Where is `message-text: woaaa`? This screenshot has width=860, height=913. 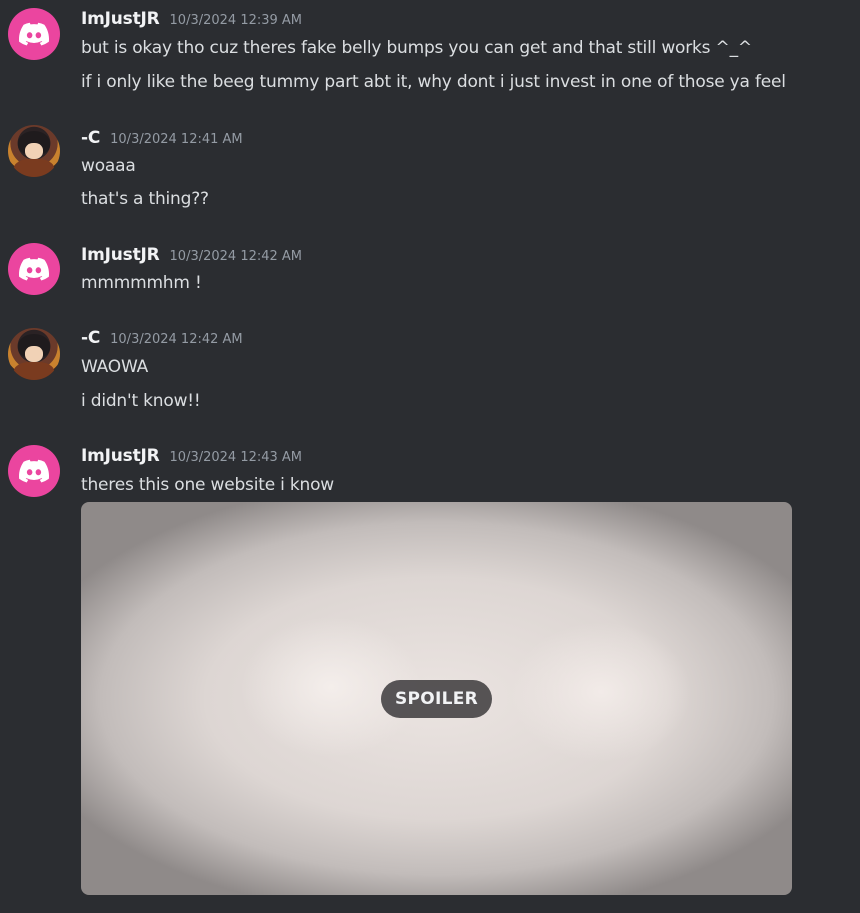 message-text: woaaa is located at coordinates (108, 166).